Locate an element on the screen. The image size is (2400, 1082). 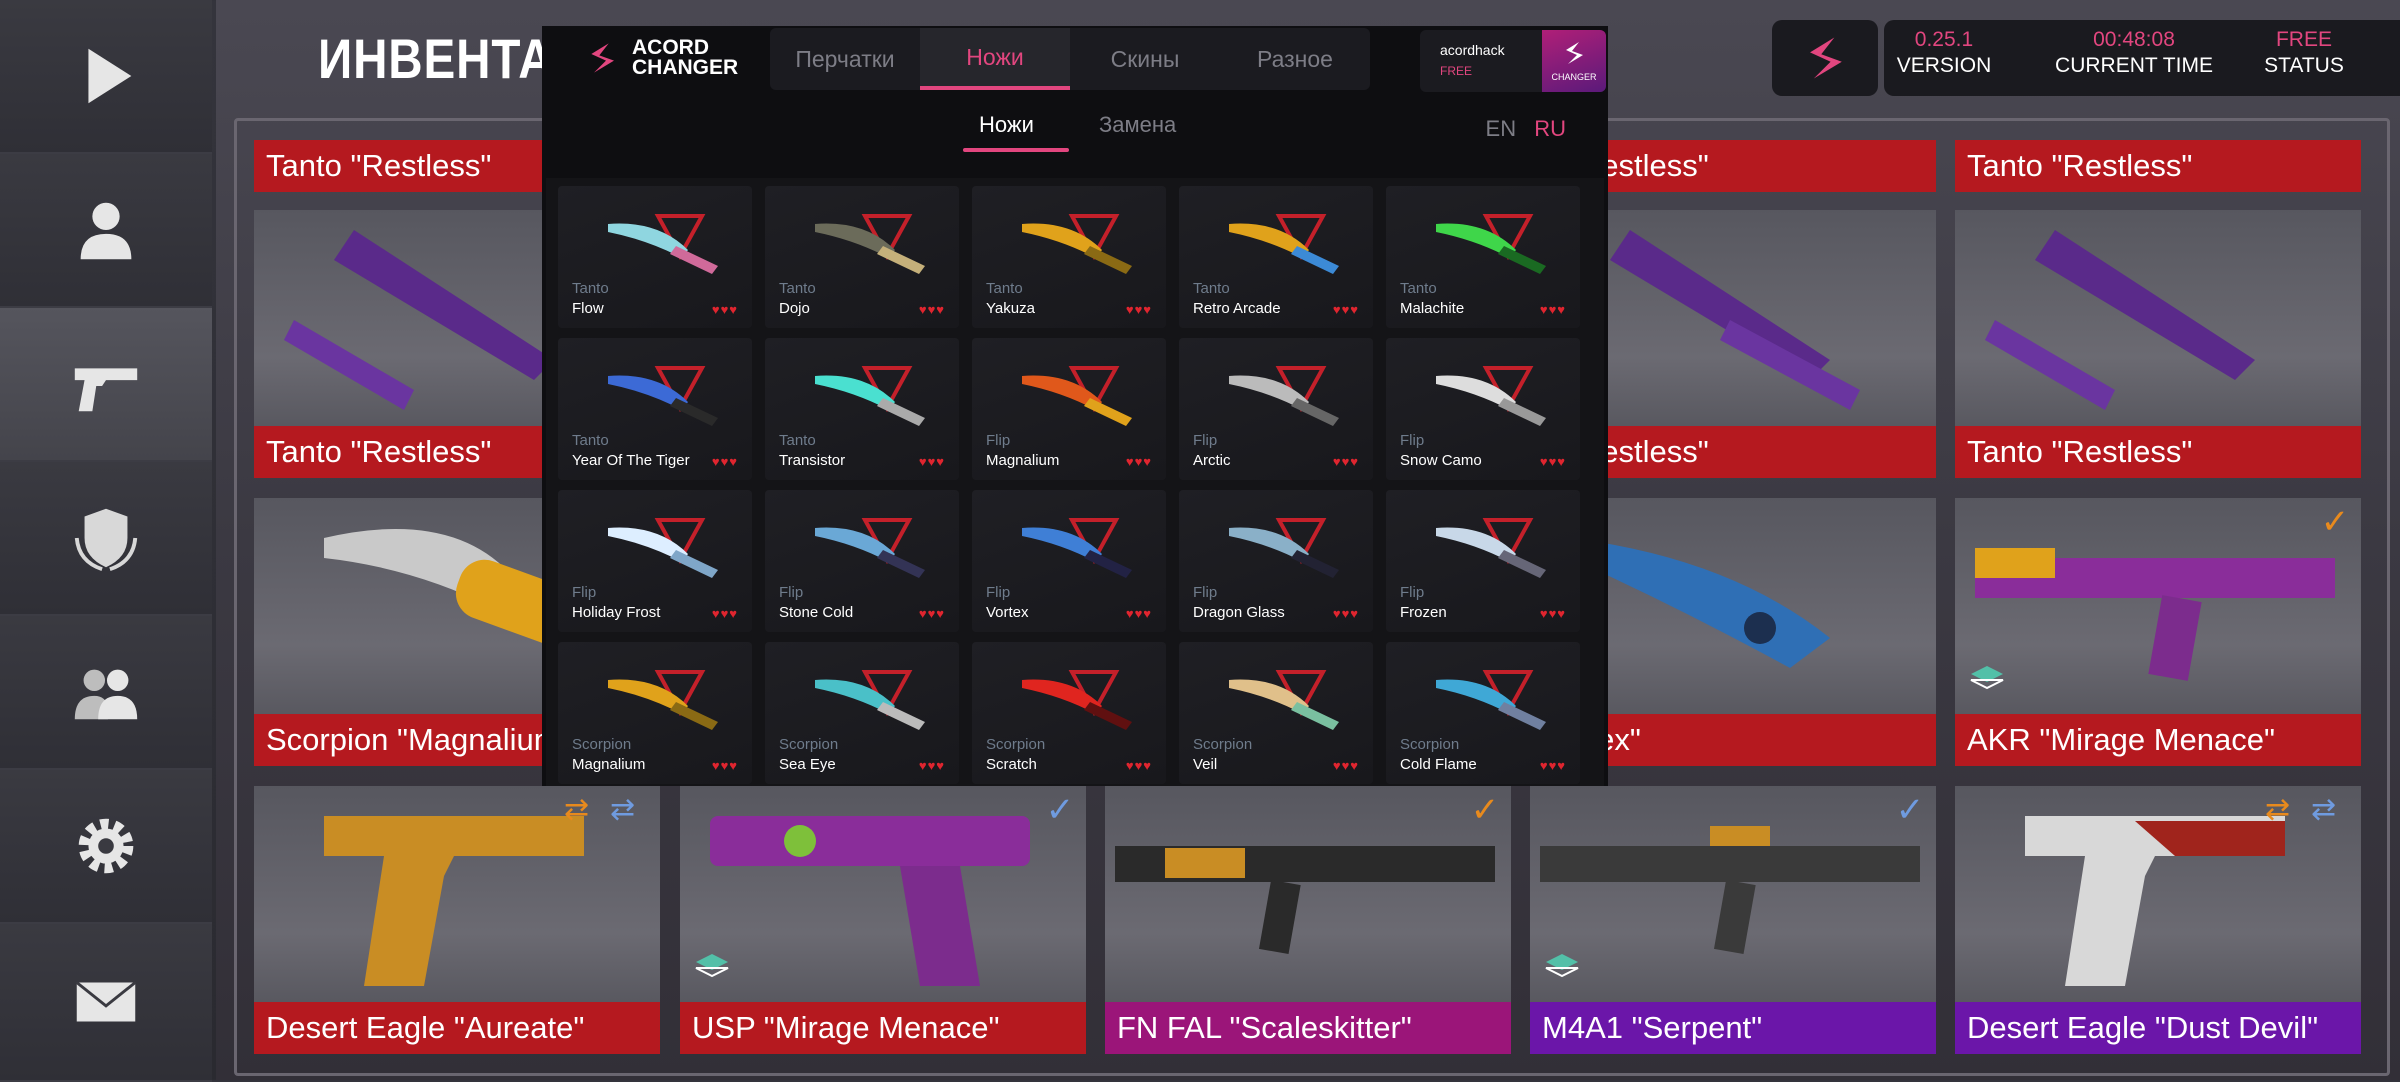
mail-icon is located at coordinates (106, 1001).